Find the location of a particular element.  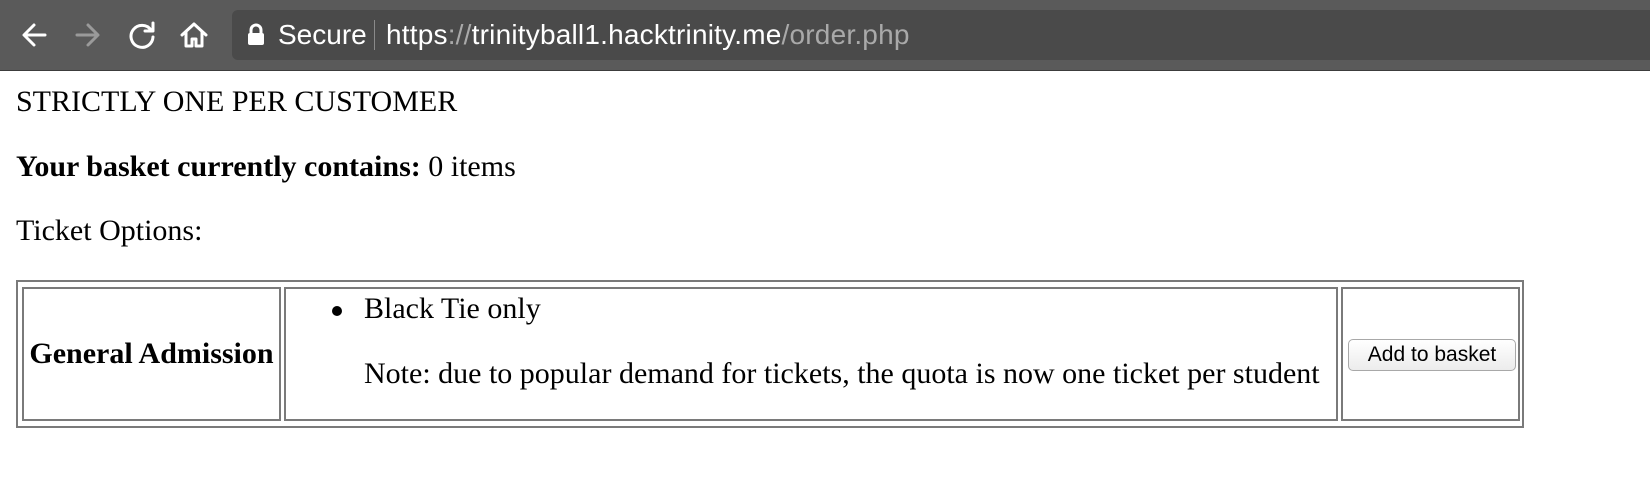

back-button is located at coordinates (34, 35).